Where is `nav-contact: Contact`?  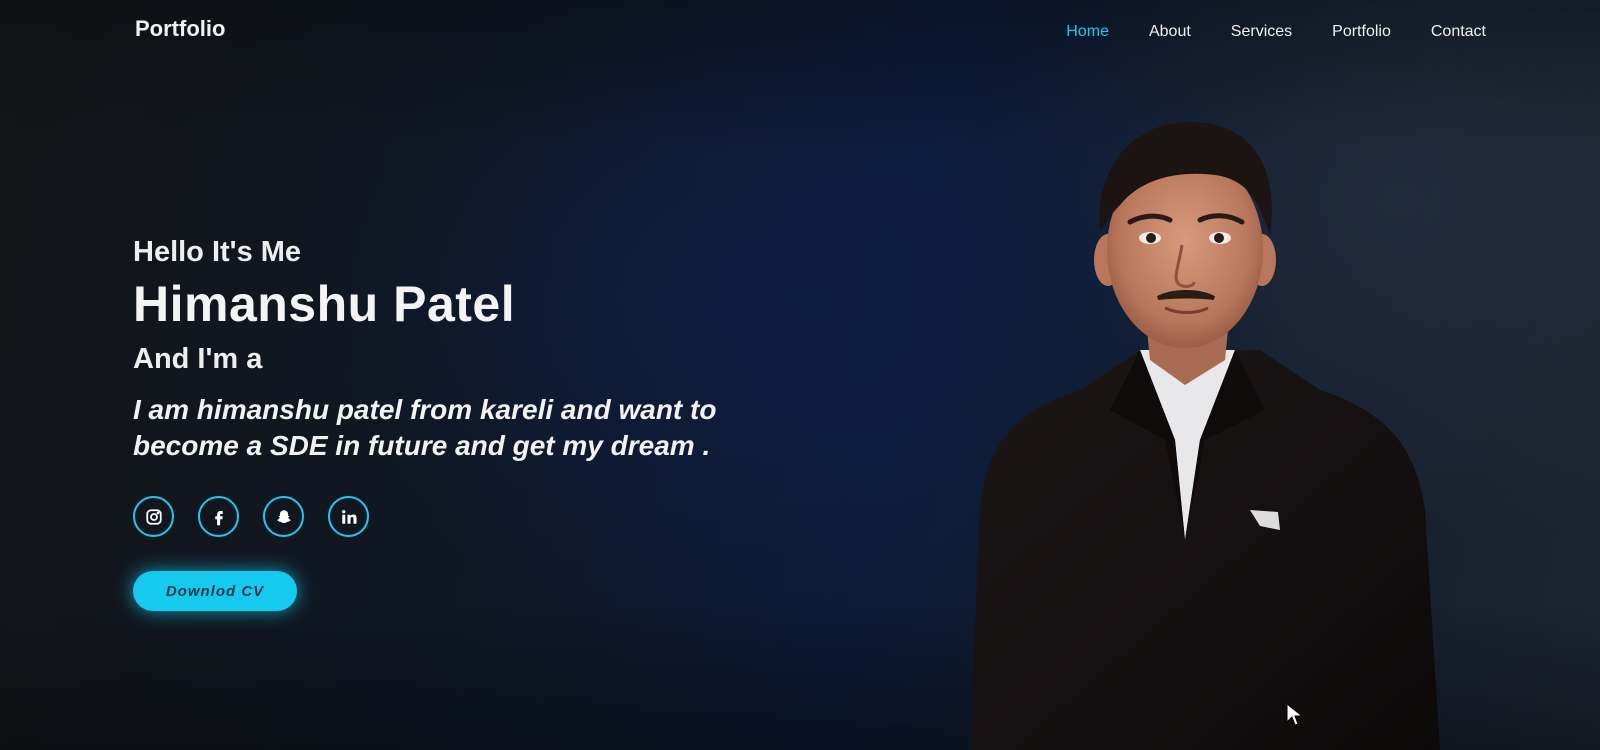 nav-contact: Contact is located at coordinates (1458, 32).